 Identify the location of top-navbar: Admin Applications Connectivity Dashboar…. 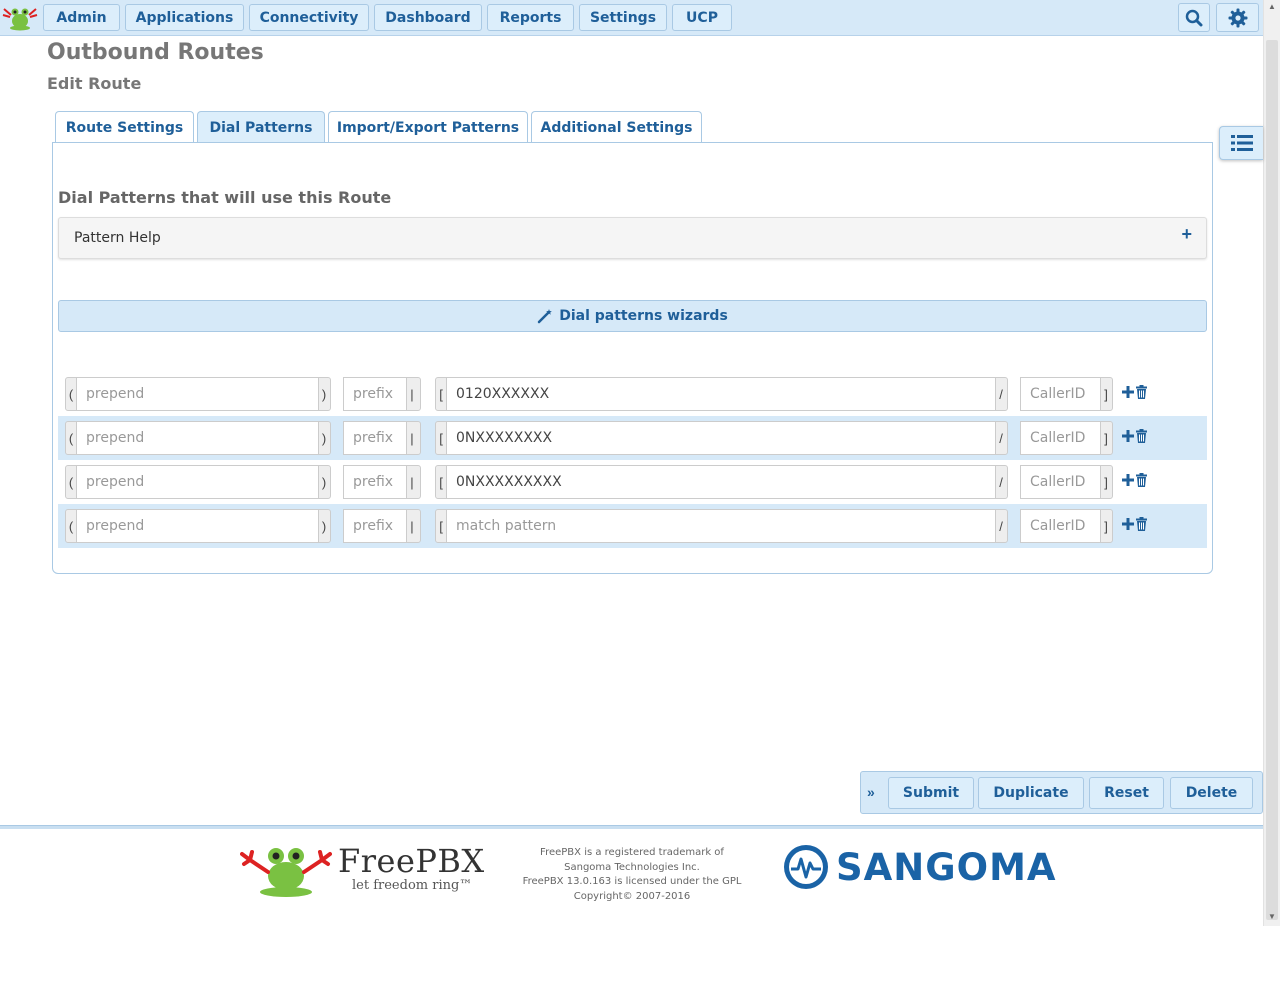
(631, 18).